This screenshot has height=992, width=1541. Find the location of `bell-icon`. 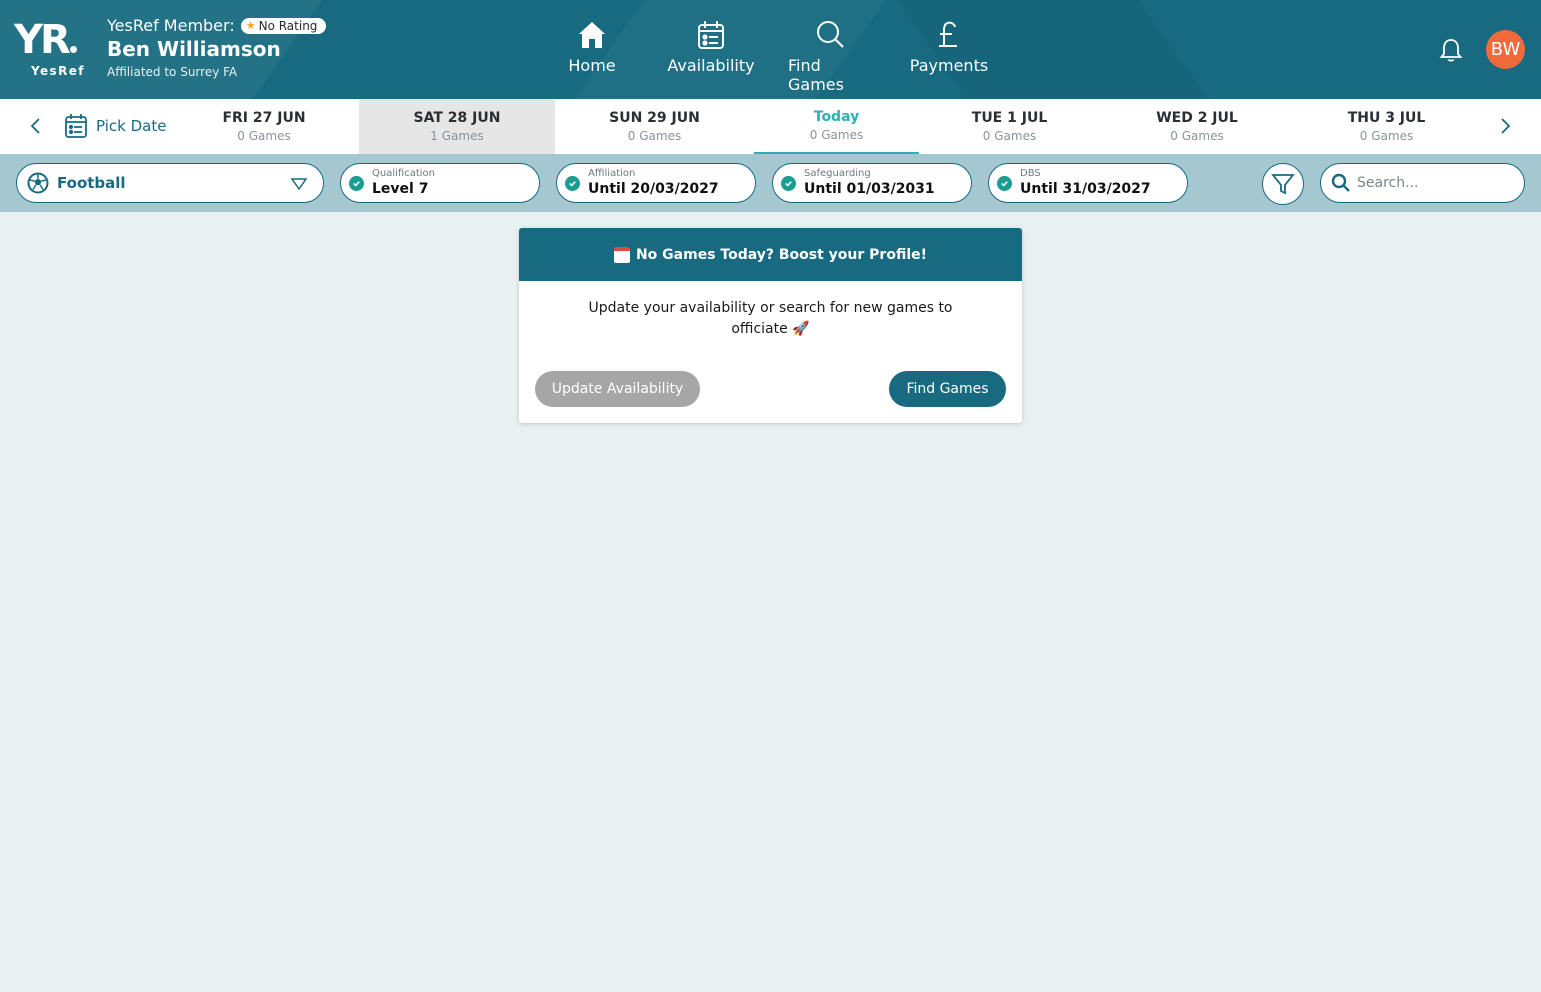

bell-icon is located at coordinates (1451, 50).